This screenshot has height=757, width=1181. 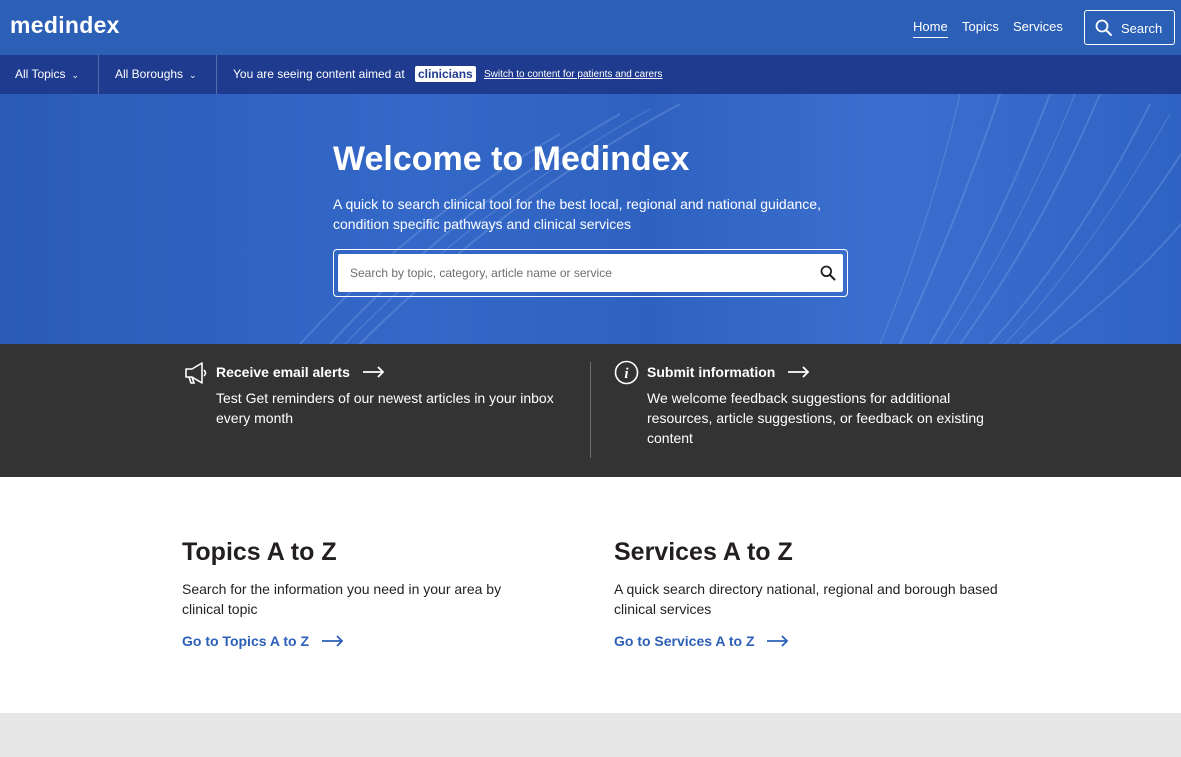 I want to click on header-search-button: Search, so click(x=1129, y=27).